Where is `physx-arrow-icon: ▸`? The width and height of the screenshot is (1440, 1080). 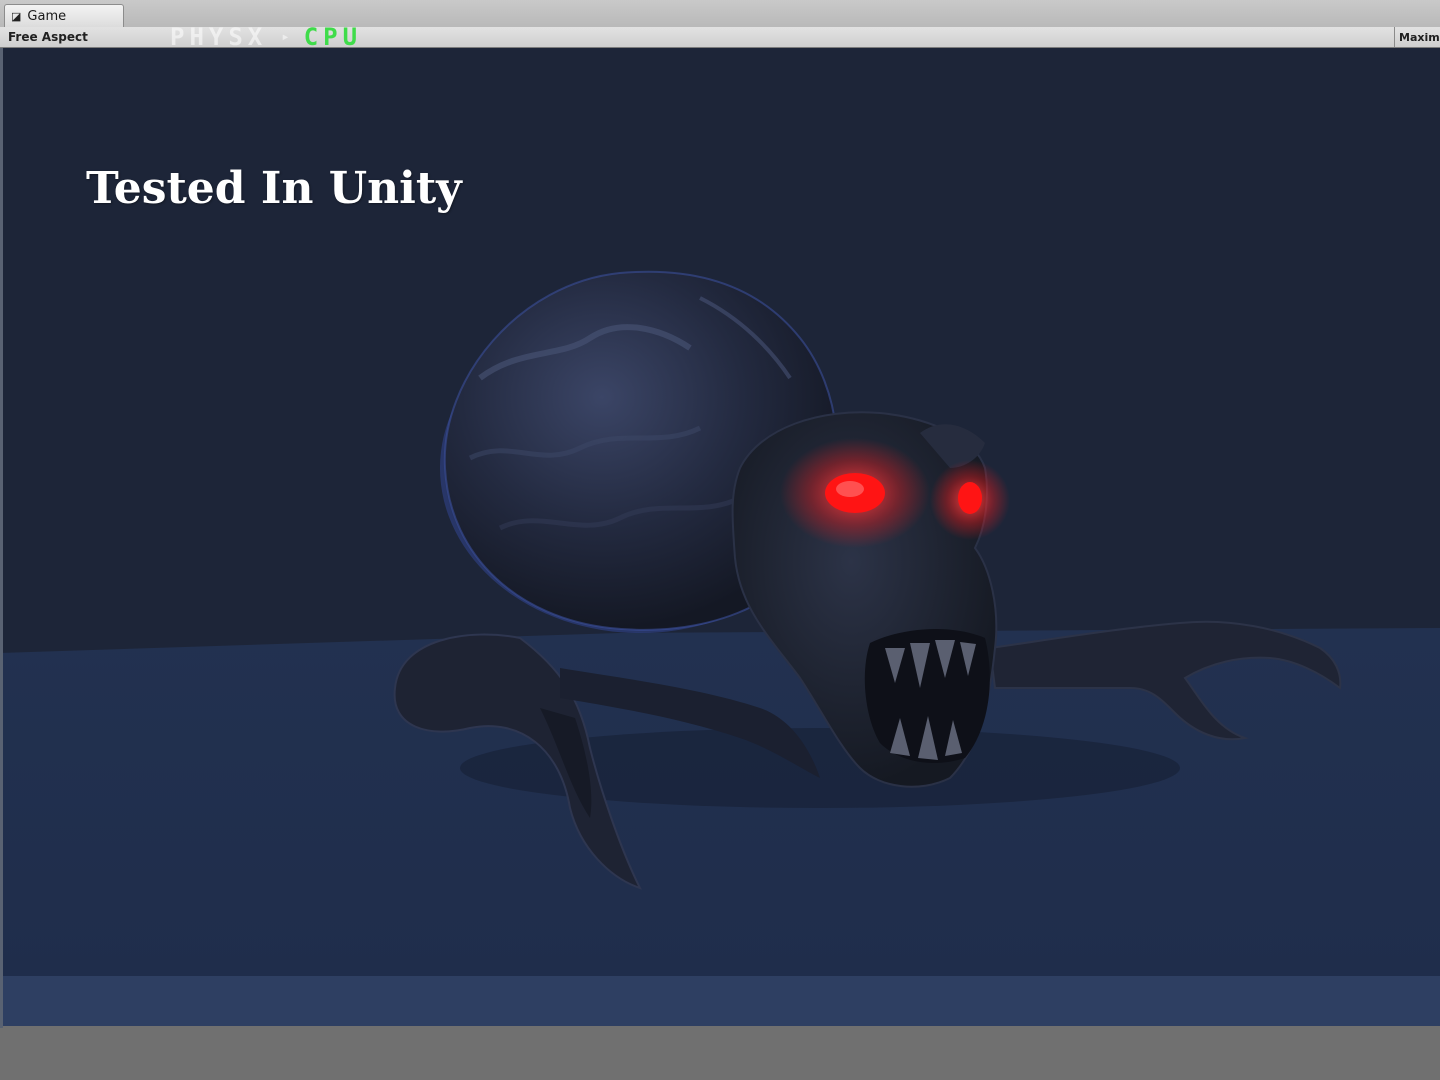 physx-arrow-icon: ▸ is located at coordinates (285, 36).